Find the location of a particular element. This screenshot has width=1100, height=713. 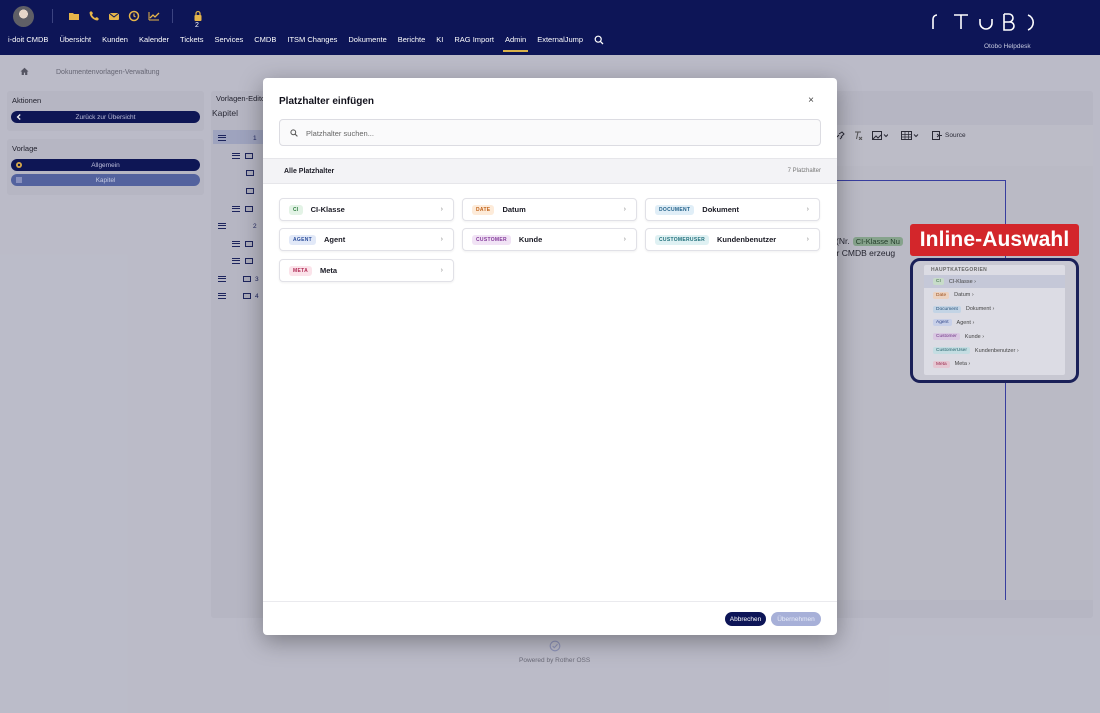

nav-item-overview: Übersicht is located at coordinates (75, 43).